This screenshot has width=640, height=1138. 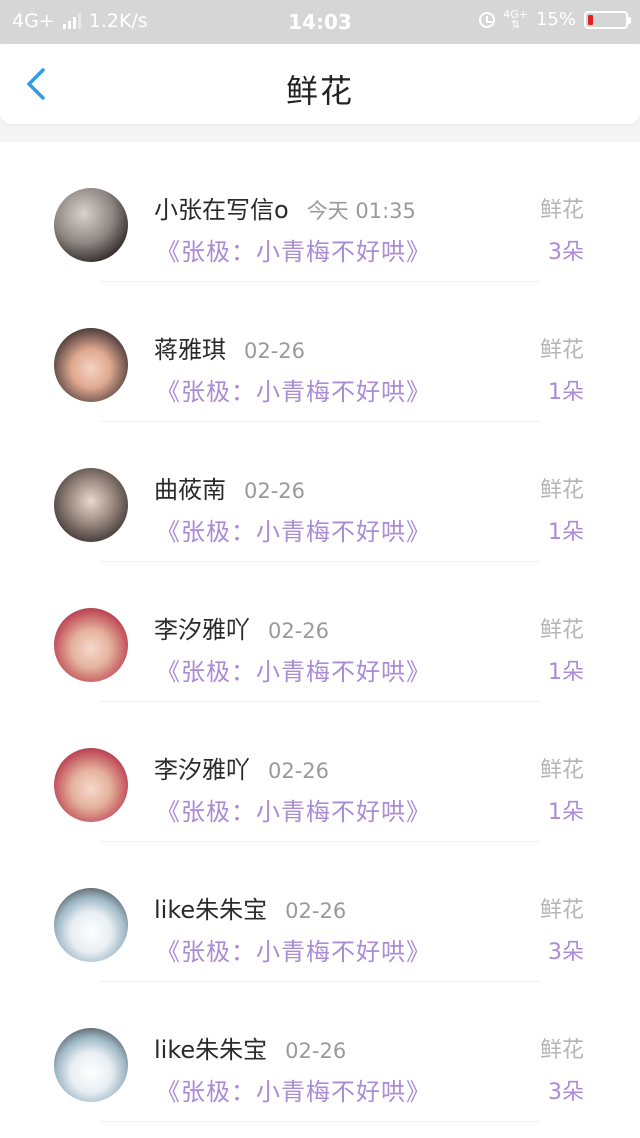 What do you see at coordinates (320, 1121) in the screenshot?
I see `divider` at bounding box center [320, 1121].